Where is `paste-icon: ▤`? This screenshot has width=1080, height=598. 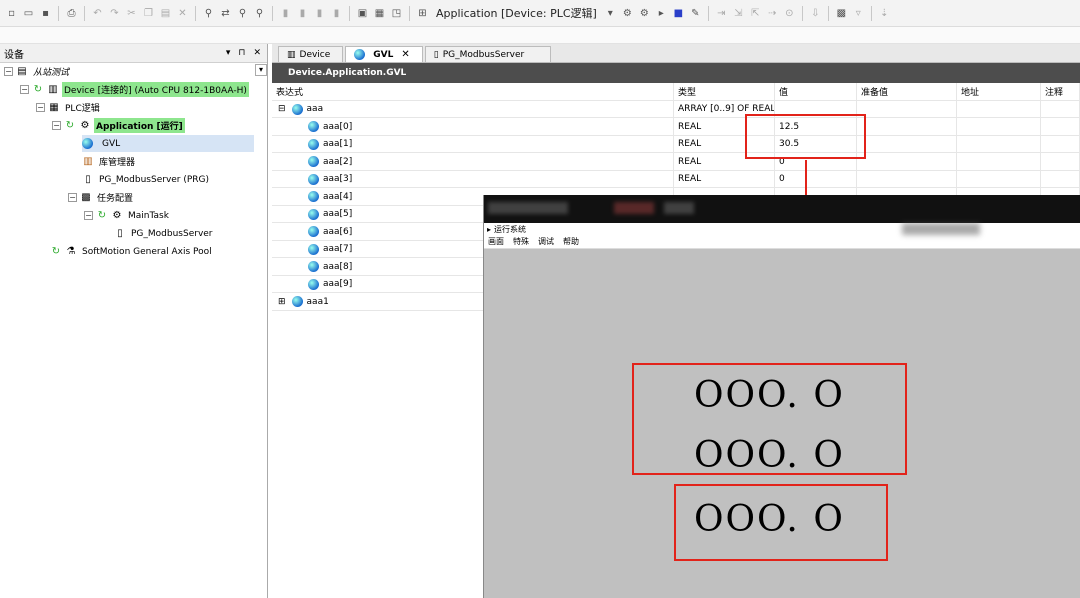
paste-icon: ▤ is located at coordinates (165, 13).